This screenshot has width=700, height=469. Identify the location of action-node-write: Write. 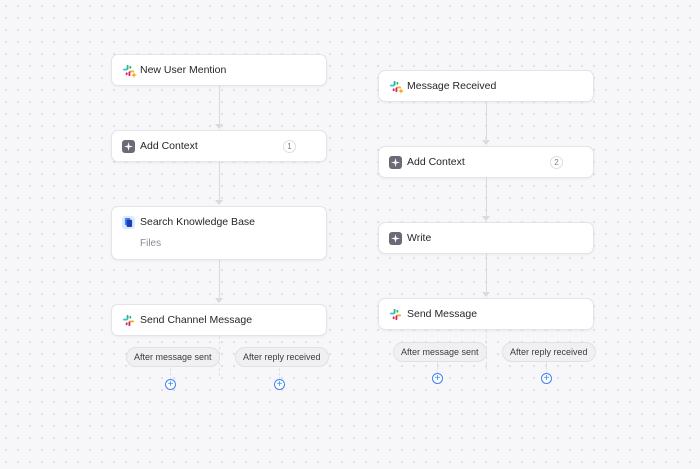
(486, 238).